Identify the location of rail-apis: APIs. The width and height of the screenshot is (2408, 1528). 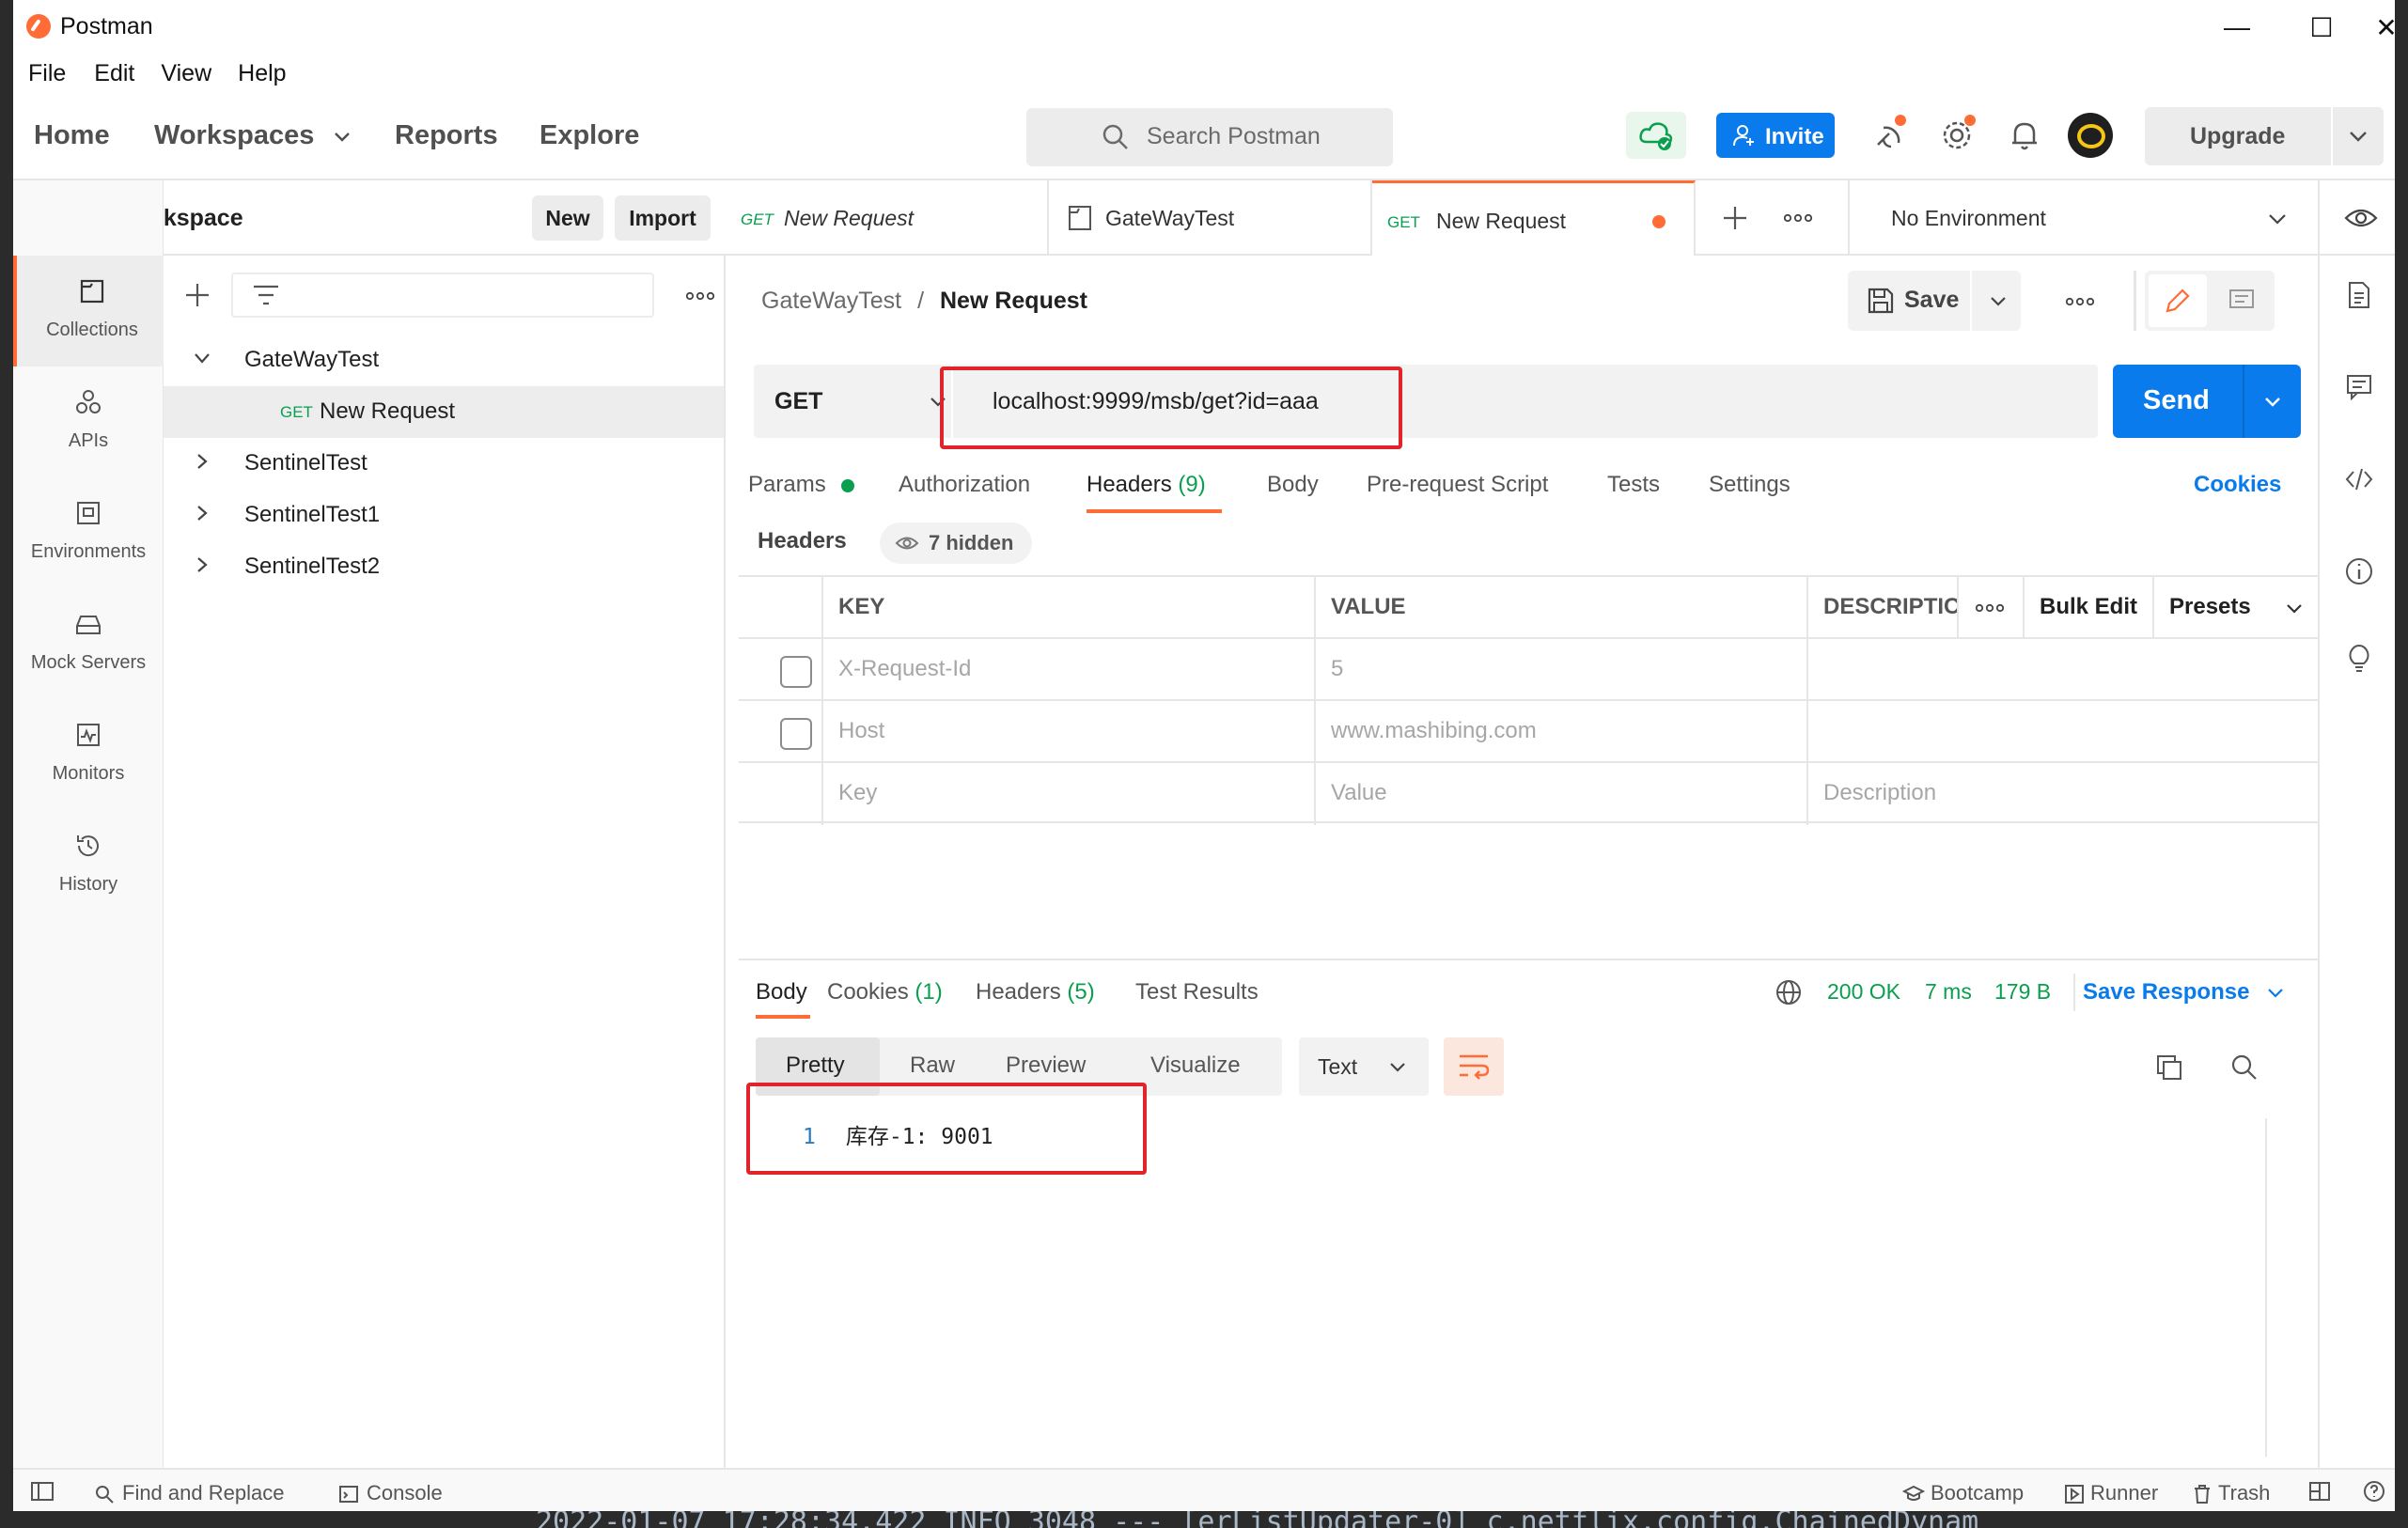
(88, 422).